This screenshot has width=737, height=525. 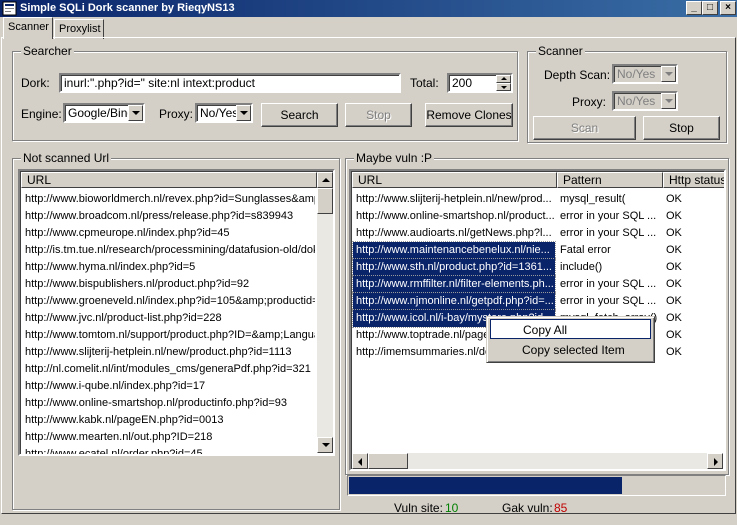 I want to click on minimize-button: _, so click(x=694, y=8).